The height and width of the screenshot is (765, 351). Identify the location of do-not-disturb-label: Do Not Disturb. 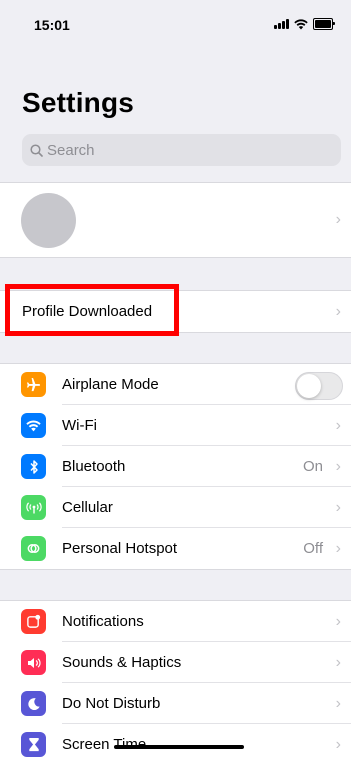
(111, 703).